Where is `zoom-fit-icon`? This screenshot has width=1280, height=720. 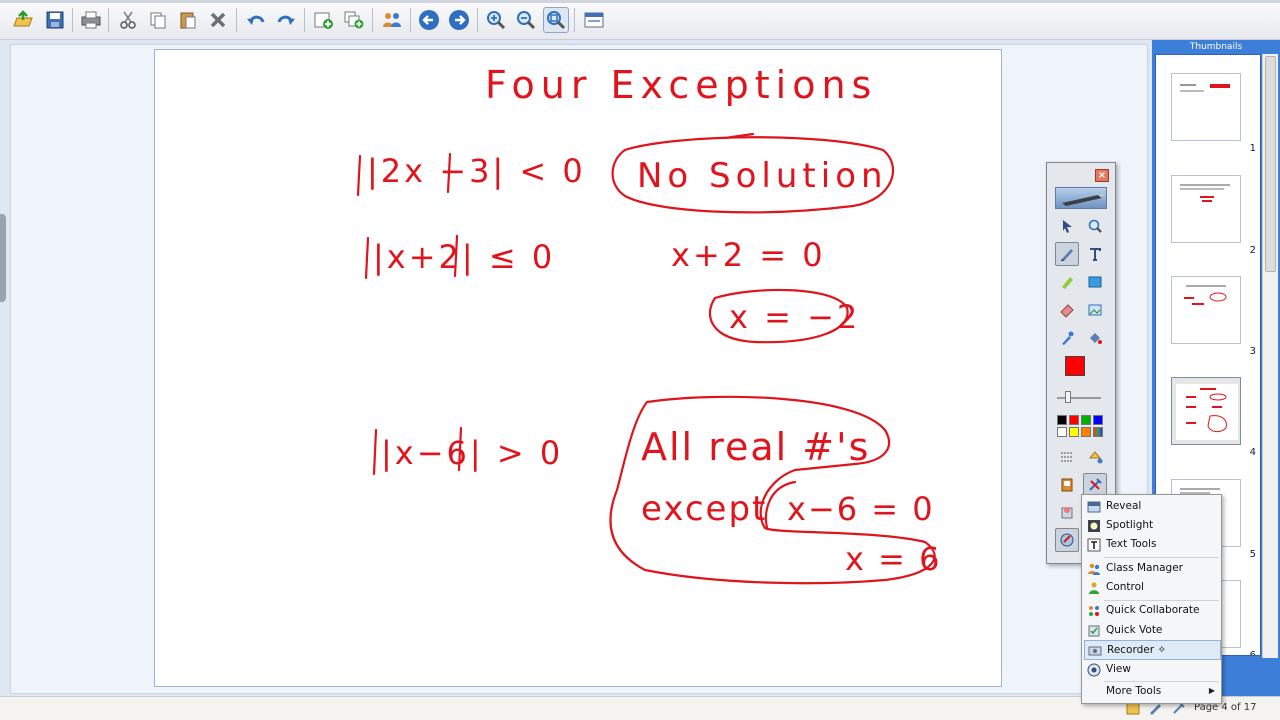
zoom-fit-icon is located at coordinates (556, 20).